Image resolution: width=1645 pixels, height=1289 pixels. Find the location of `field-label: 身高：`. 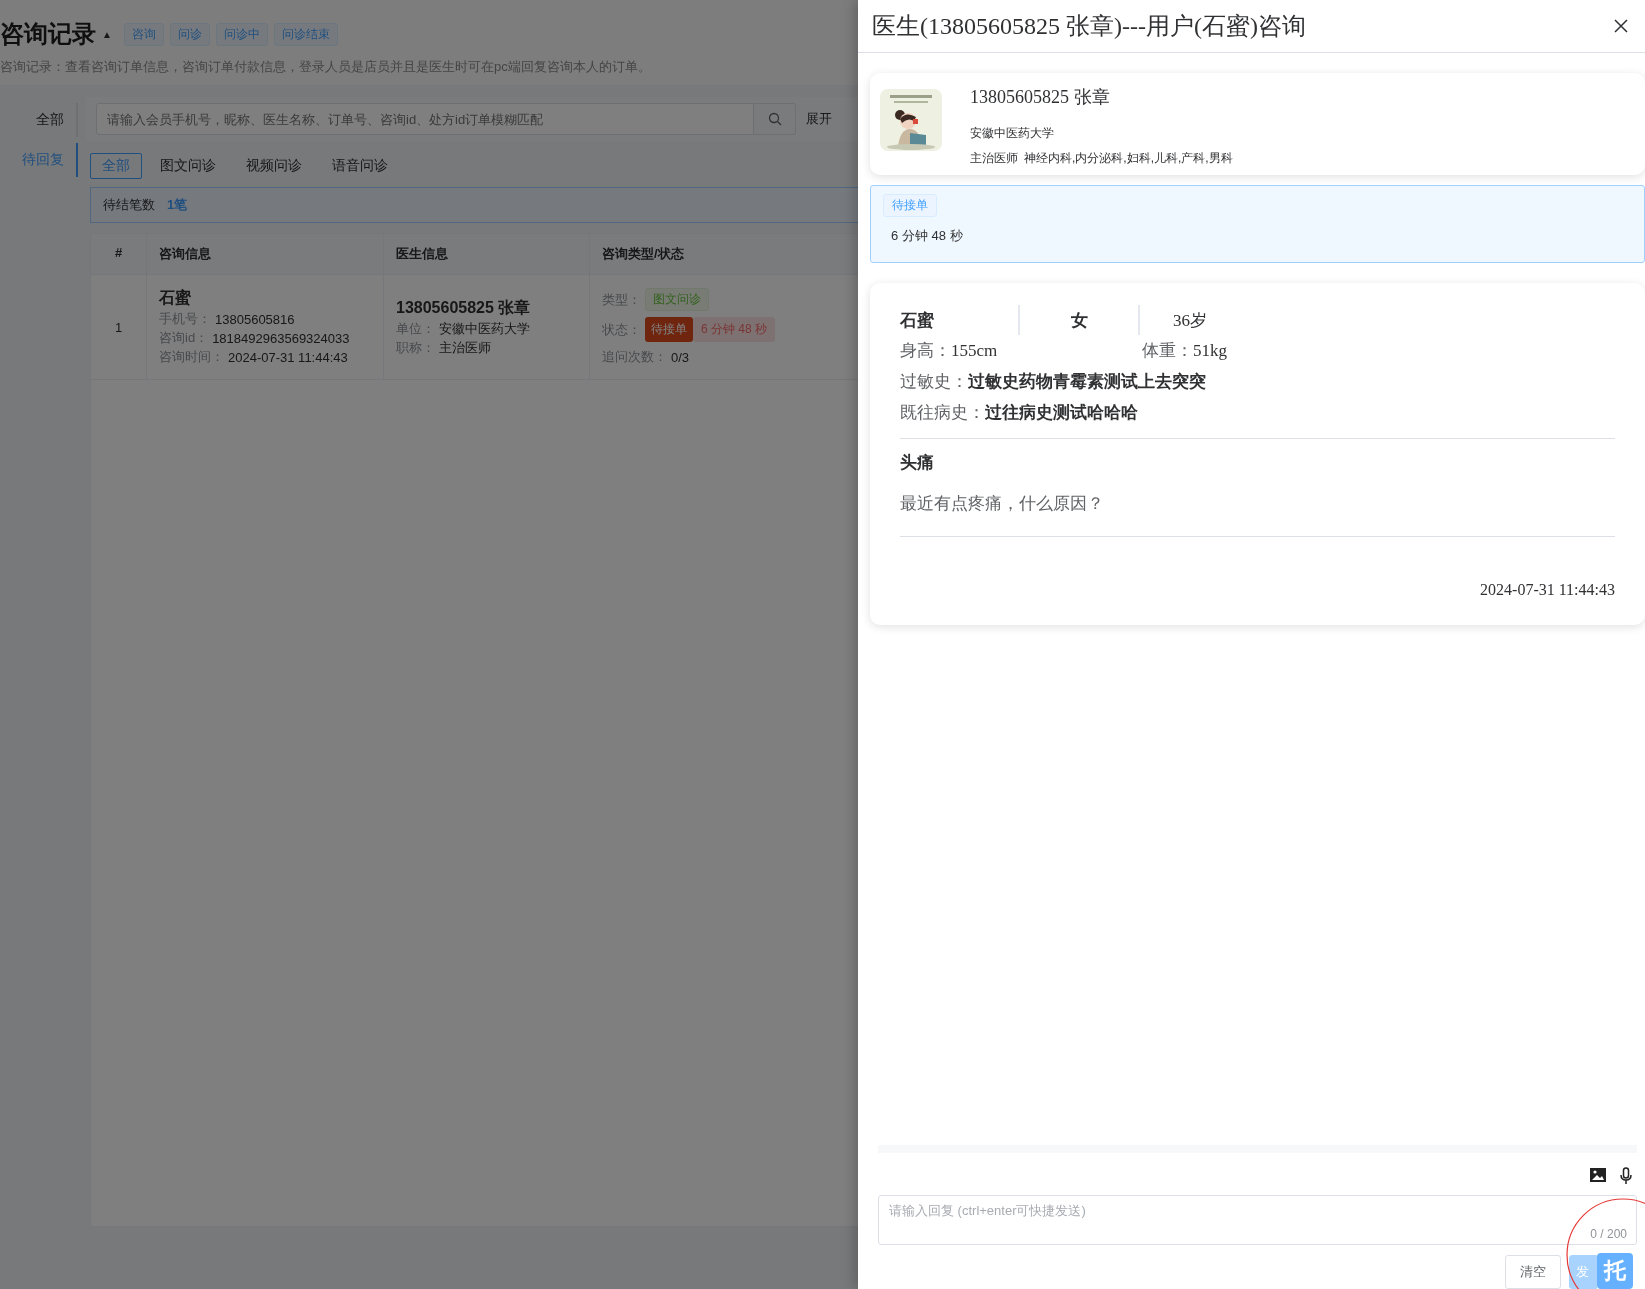

field-label: 身高： is located at coordinates (925, 350).